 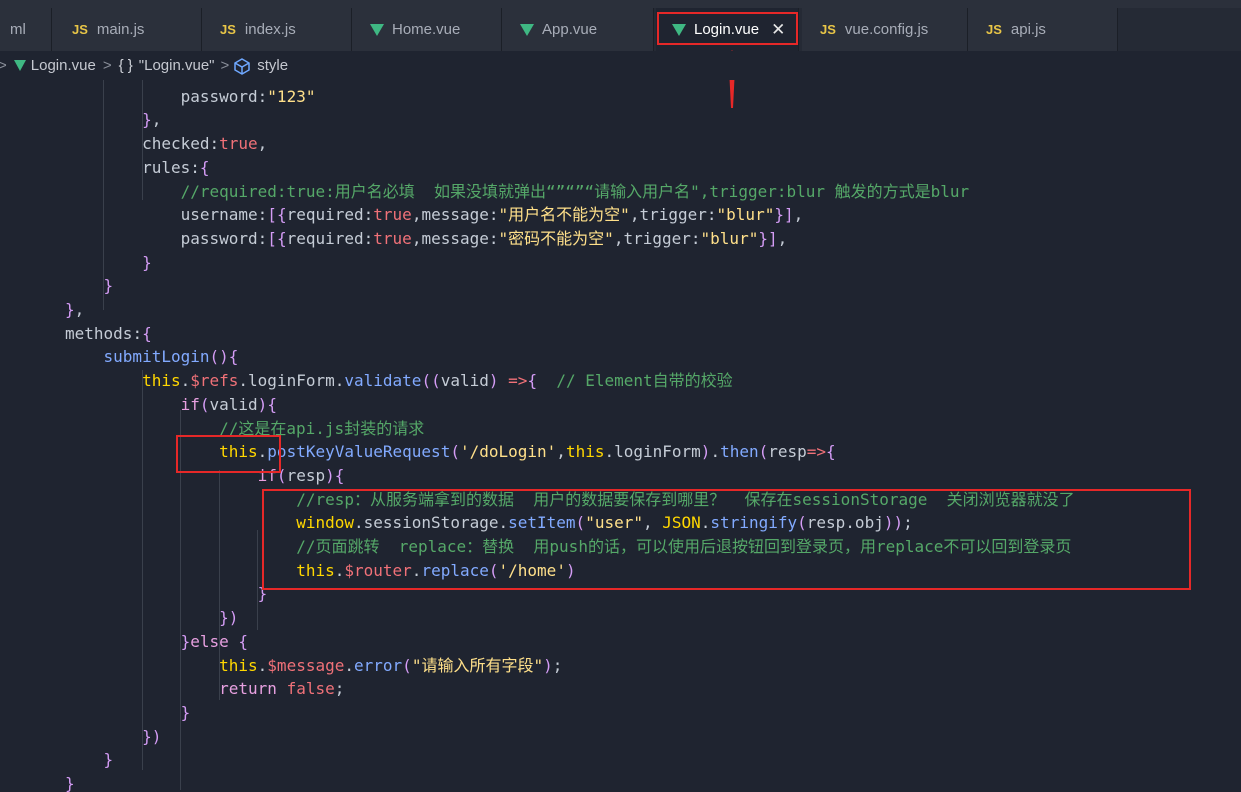 I want to click on code-line: //这是在api.js封装的请求, so click(x=322, y=428).